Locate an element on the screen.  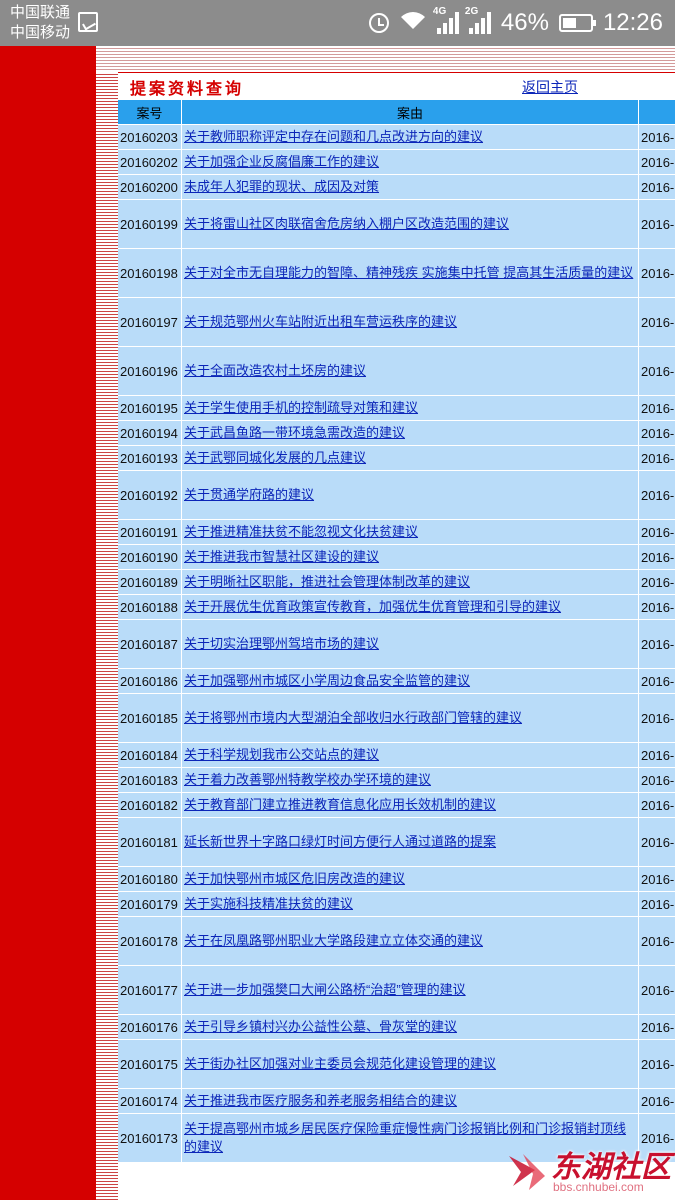
case-number: 20160178 is located at coordinates (149, 941).